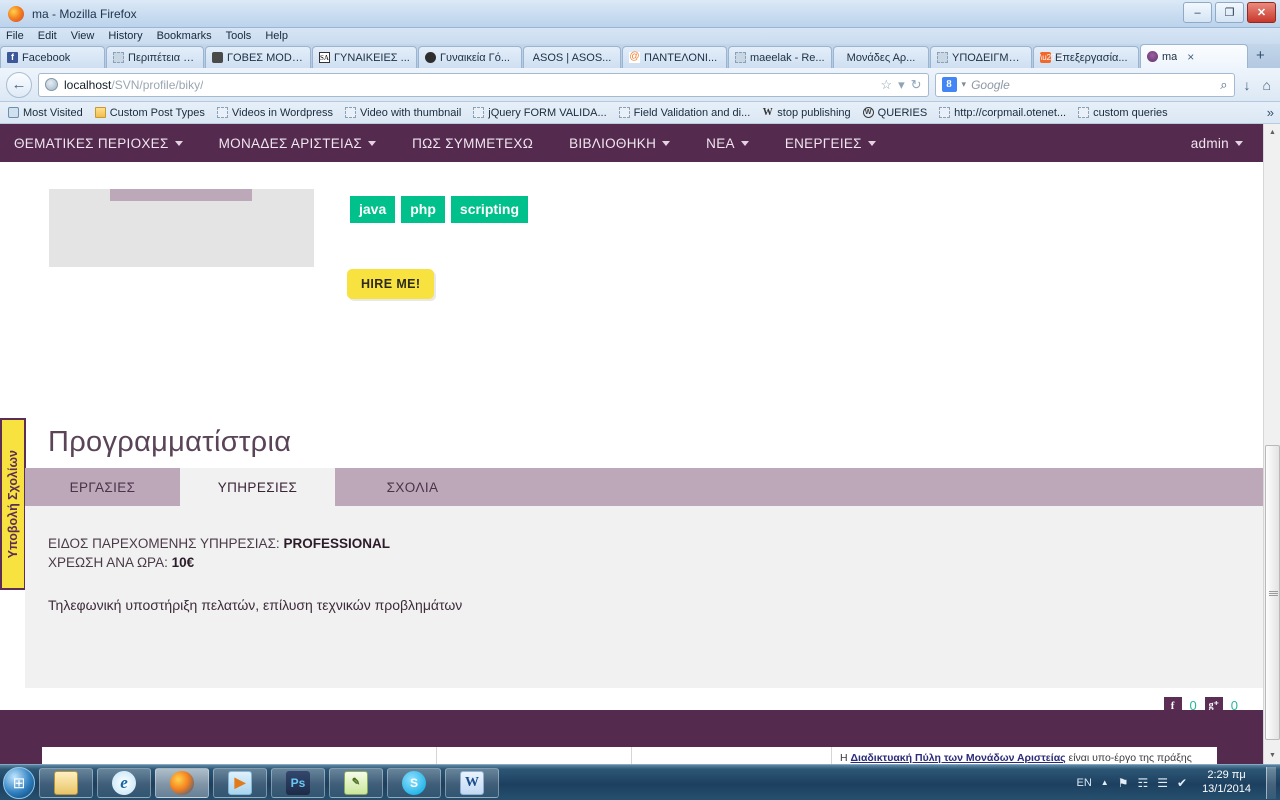 The height and width of the screenshot is (800, 1280). I want to click on language-indicator: EN, so click(1084, 783).